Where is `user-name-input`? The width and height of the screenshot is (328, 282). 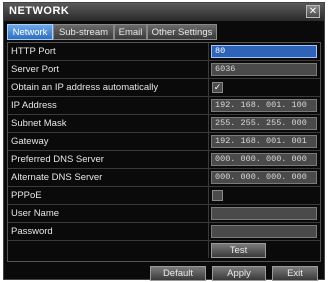
user-name-input is located at coordinates (264, 213).